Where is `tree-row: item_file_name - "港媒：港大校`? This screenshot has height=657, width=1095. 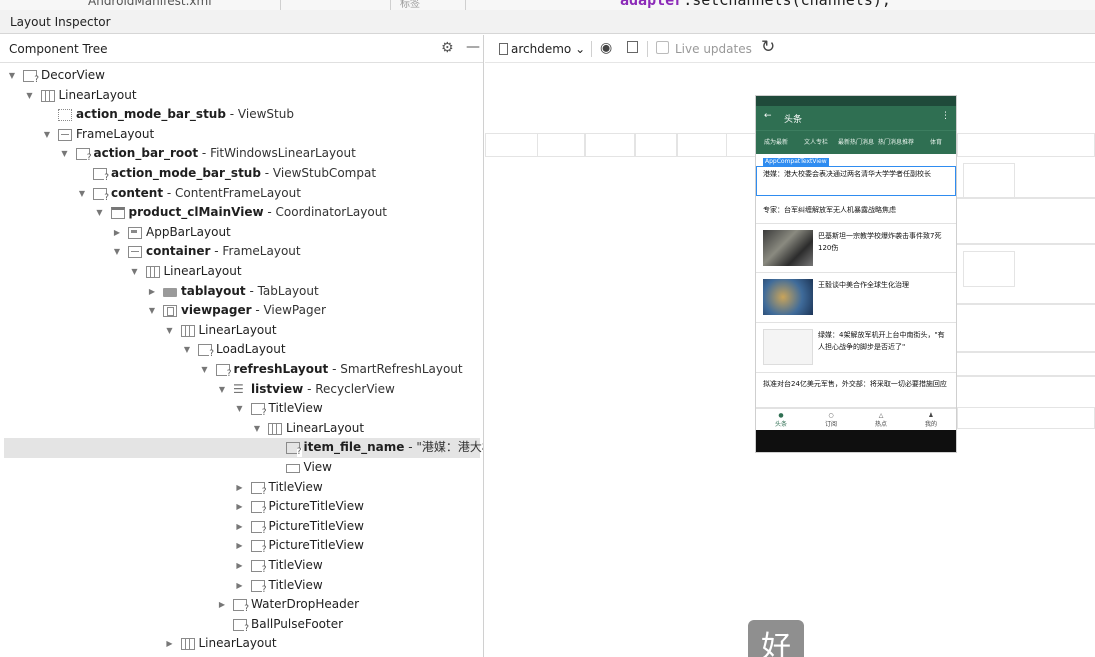 tree-row: item_file_name - "港媒：港大校 is located at coordinates (243, 448).